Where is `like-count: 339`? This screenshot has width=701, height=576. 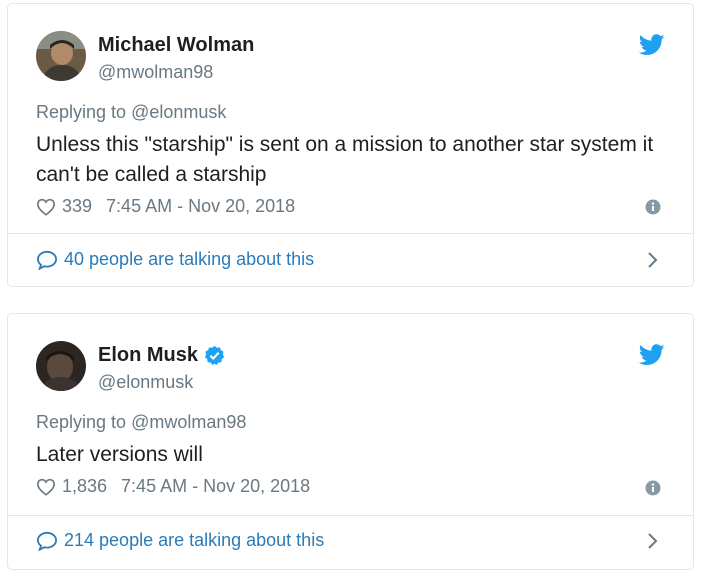
like-count: 339 is located at coordinates (77, 206).